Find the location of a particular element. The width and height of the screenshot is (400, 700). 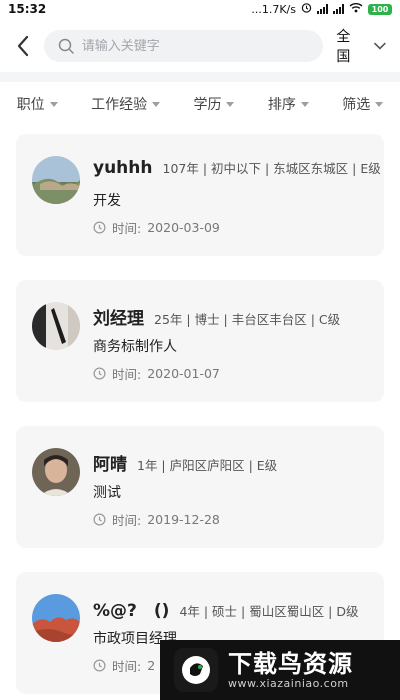

time-value: 2 is located at coordinates (151, 665).